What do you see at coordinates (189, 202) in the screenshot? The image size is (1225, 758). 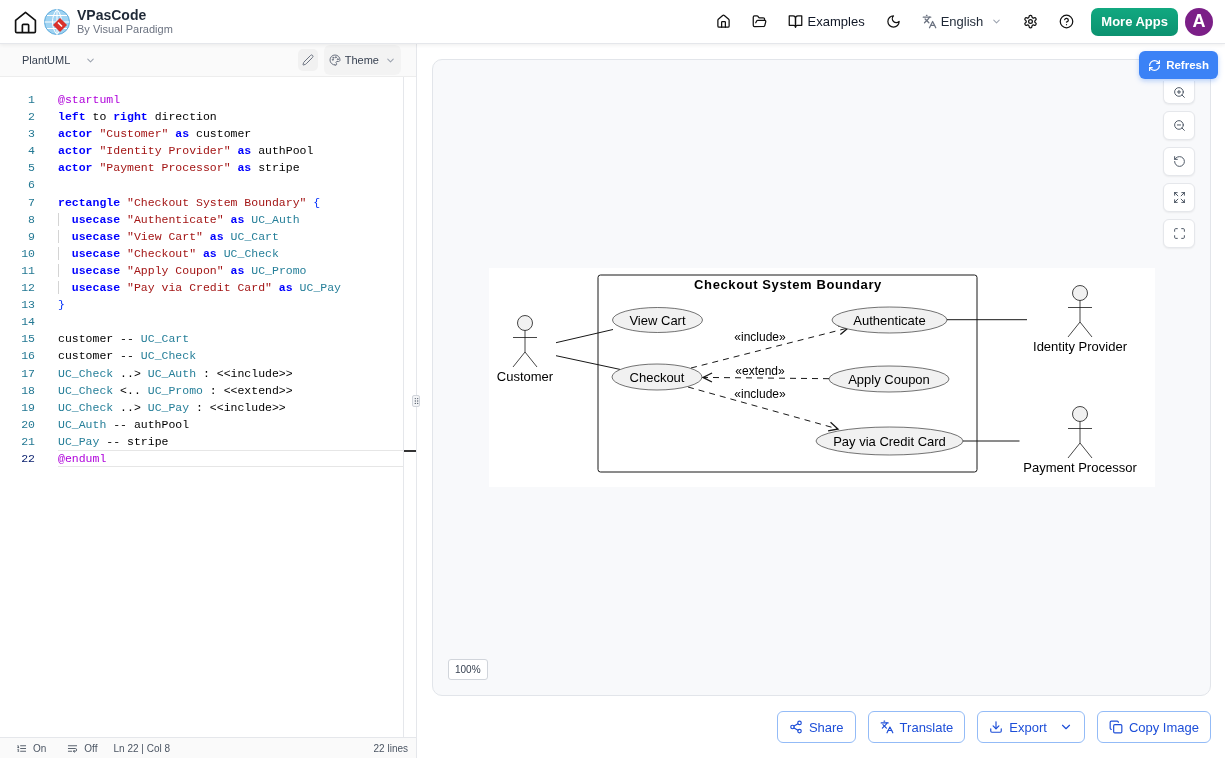 I see `code-line: rectangle "Checkout System Boundary" {` at bounding box center [189, 202].